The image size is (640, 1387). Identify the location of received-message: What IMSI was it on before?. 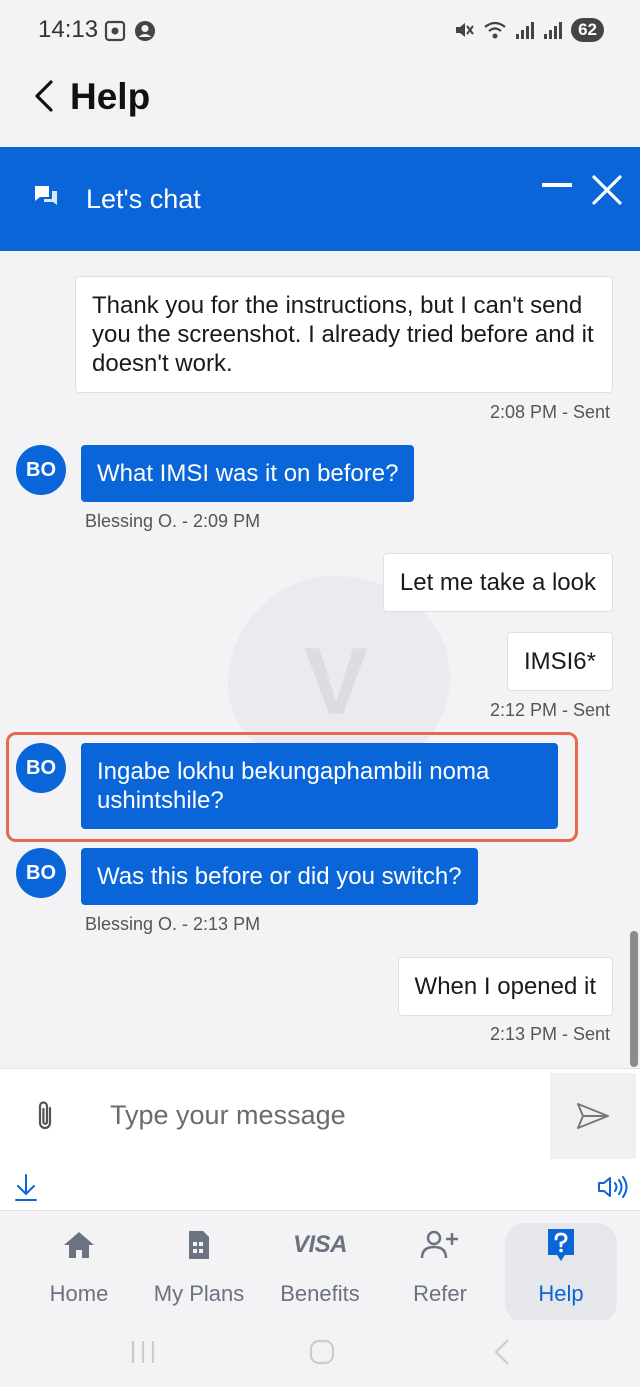
(248, 473).